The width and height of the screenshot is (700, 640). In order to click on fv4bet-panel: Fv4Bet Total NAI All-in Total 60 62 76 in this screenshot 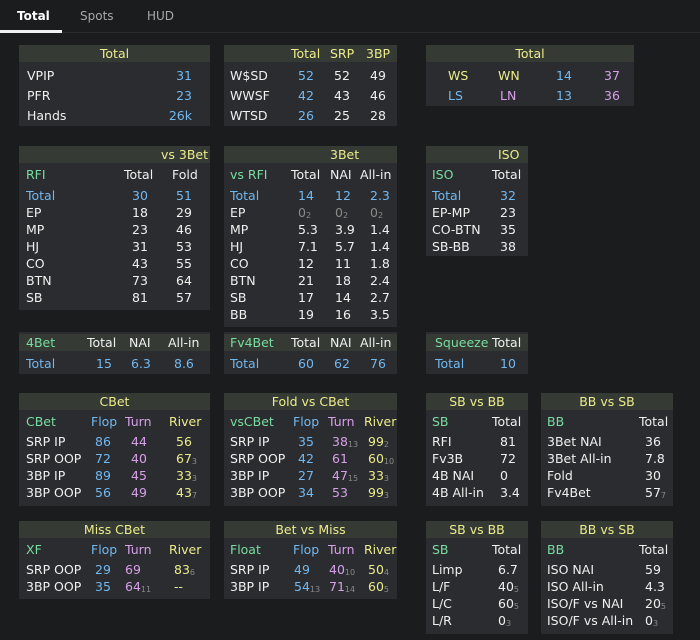, I will do `click(310, 353)`.